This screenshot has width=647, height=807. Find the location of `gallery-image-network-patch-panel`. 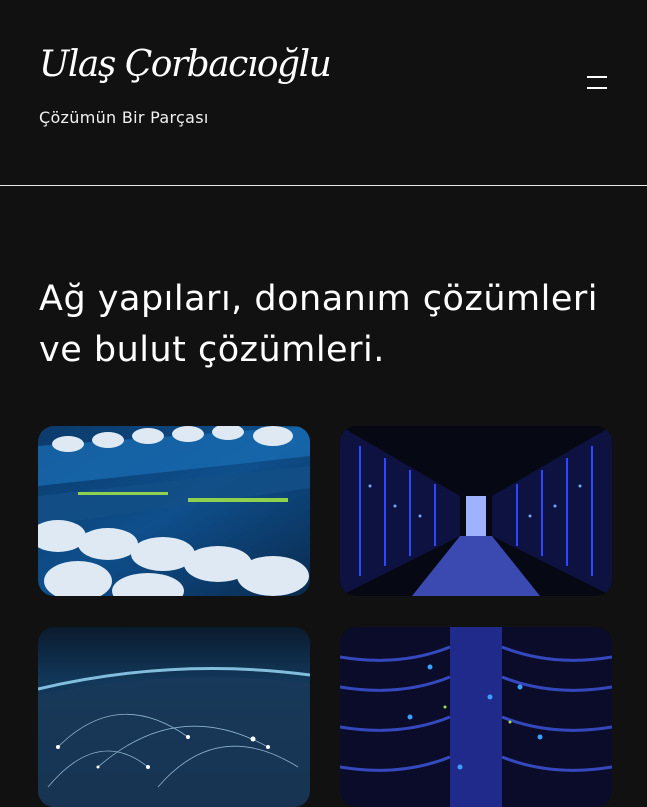

gallery-image-network-patch-panel is located at coordinates (174, 511).